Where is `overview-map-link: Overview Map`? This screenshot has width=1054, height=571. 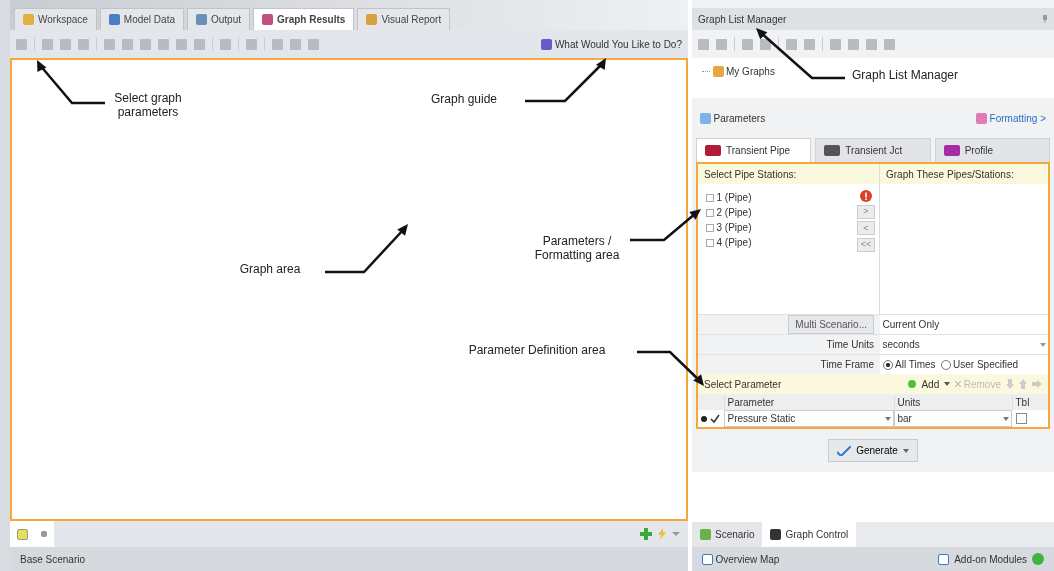
overview-map-link: Overview Map is located at coordinates (747, 559).